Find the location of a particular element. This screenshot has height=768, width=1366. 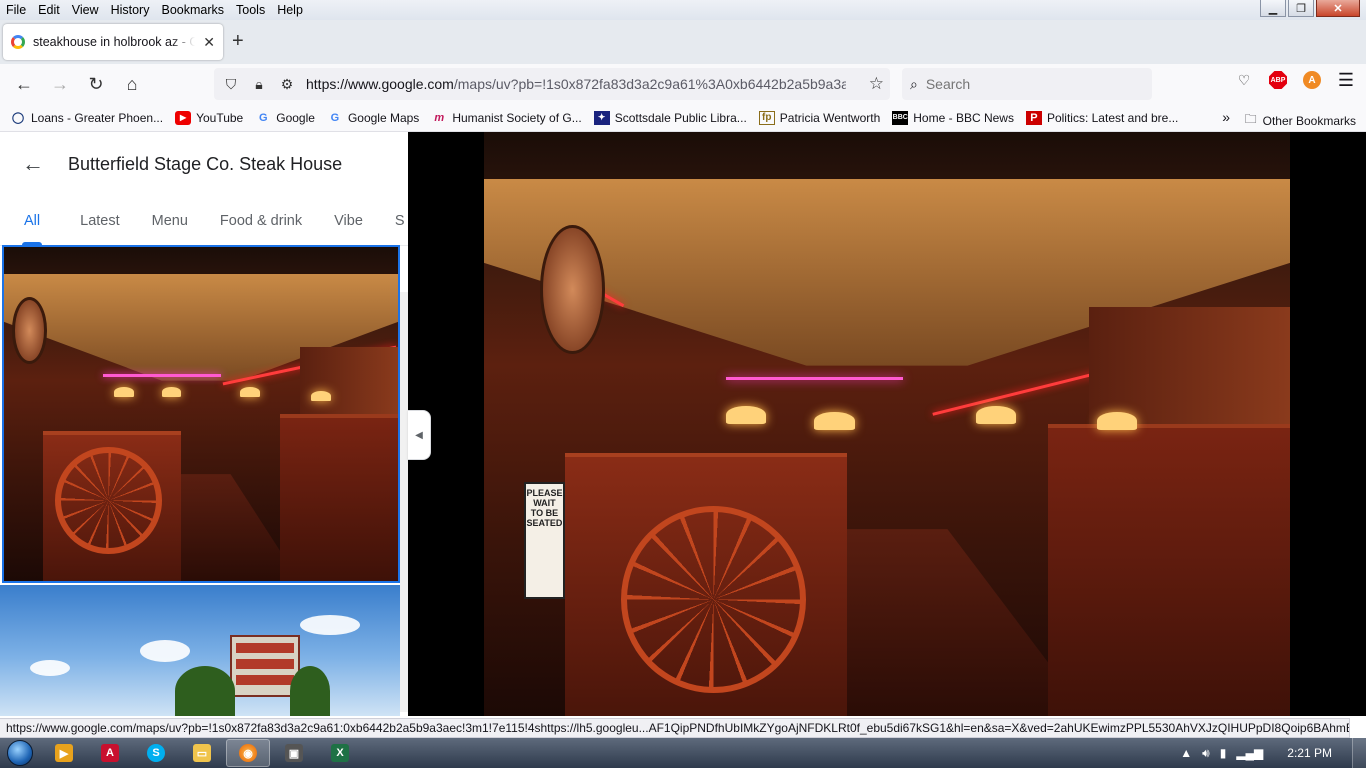

pocket-icon: ♡ is located at coordinates (1244, 80).